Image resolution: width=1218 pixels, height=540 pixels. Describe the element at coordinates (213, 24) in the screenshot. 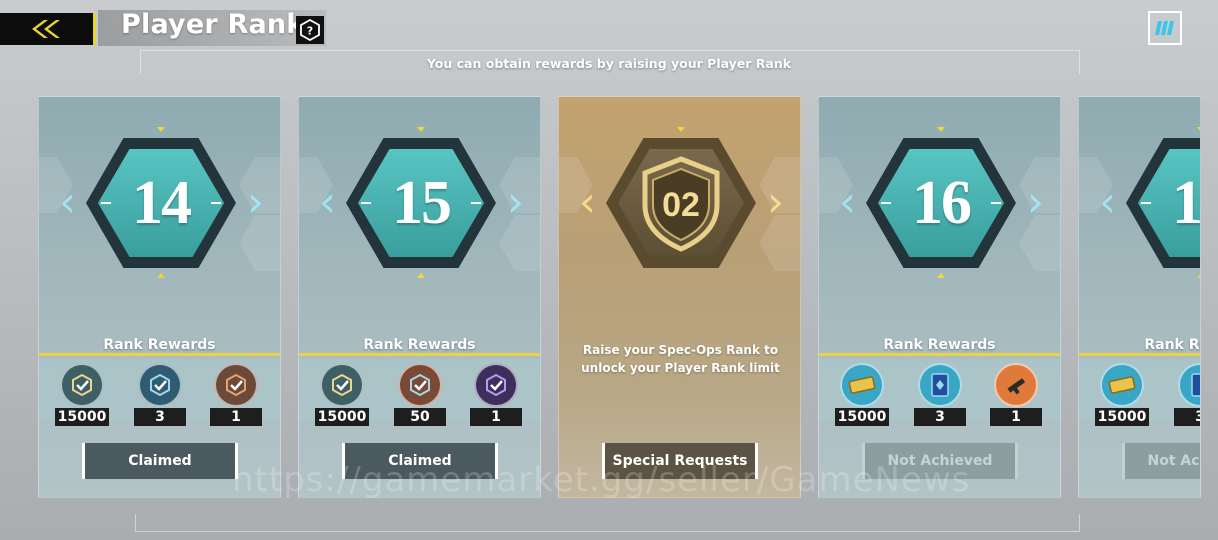

I see `page-title: Player Rank` at that location.